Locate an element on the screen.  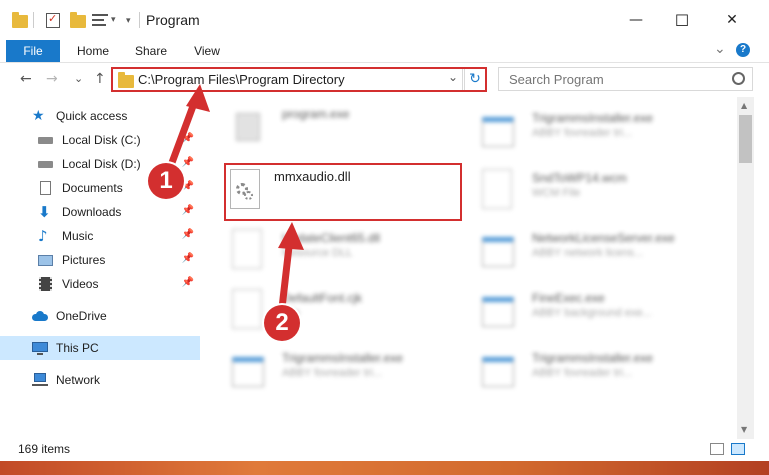
annotation-arrows is located at coordinates (235, 198).